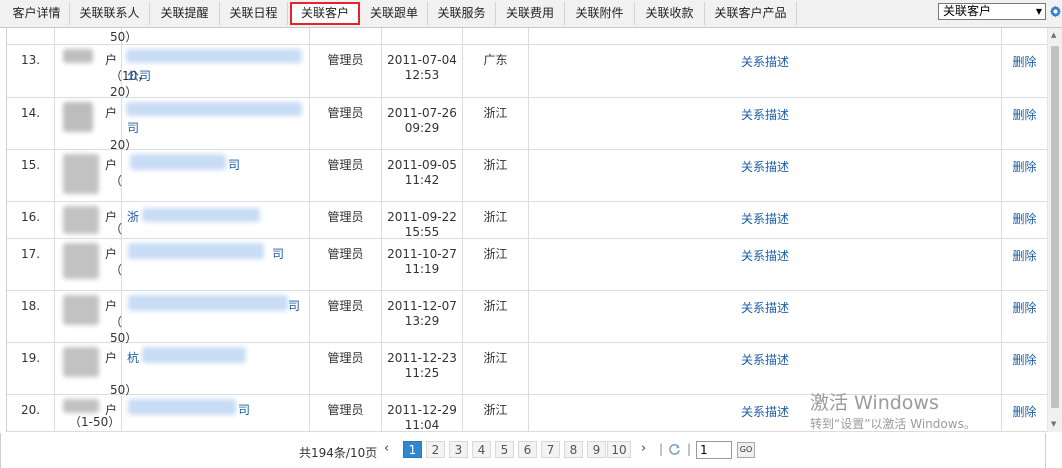 This screenshot has height=468, width=1062. I want to click on refresh-icon, so click(674, 449).